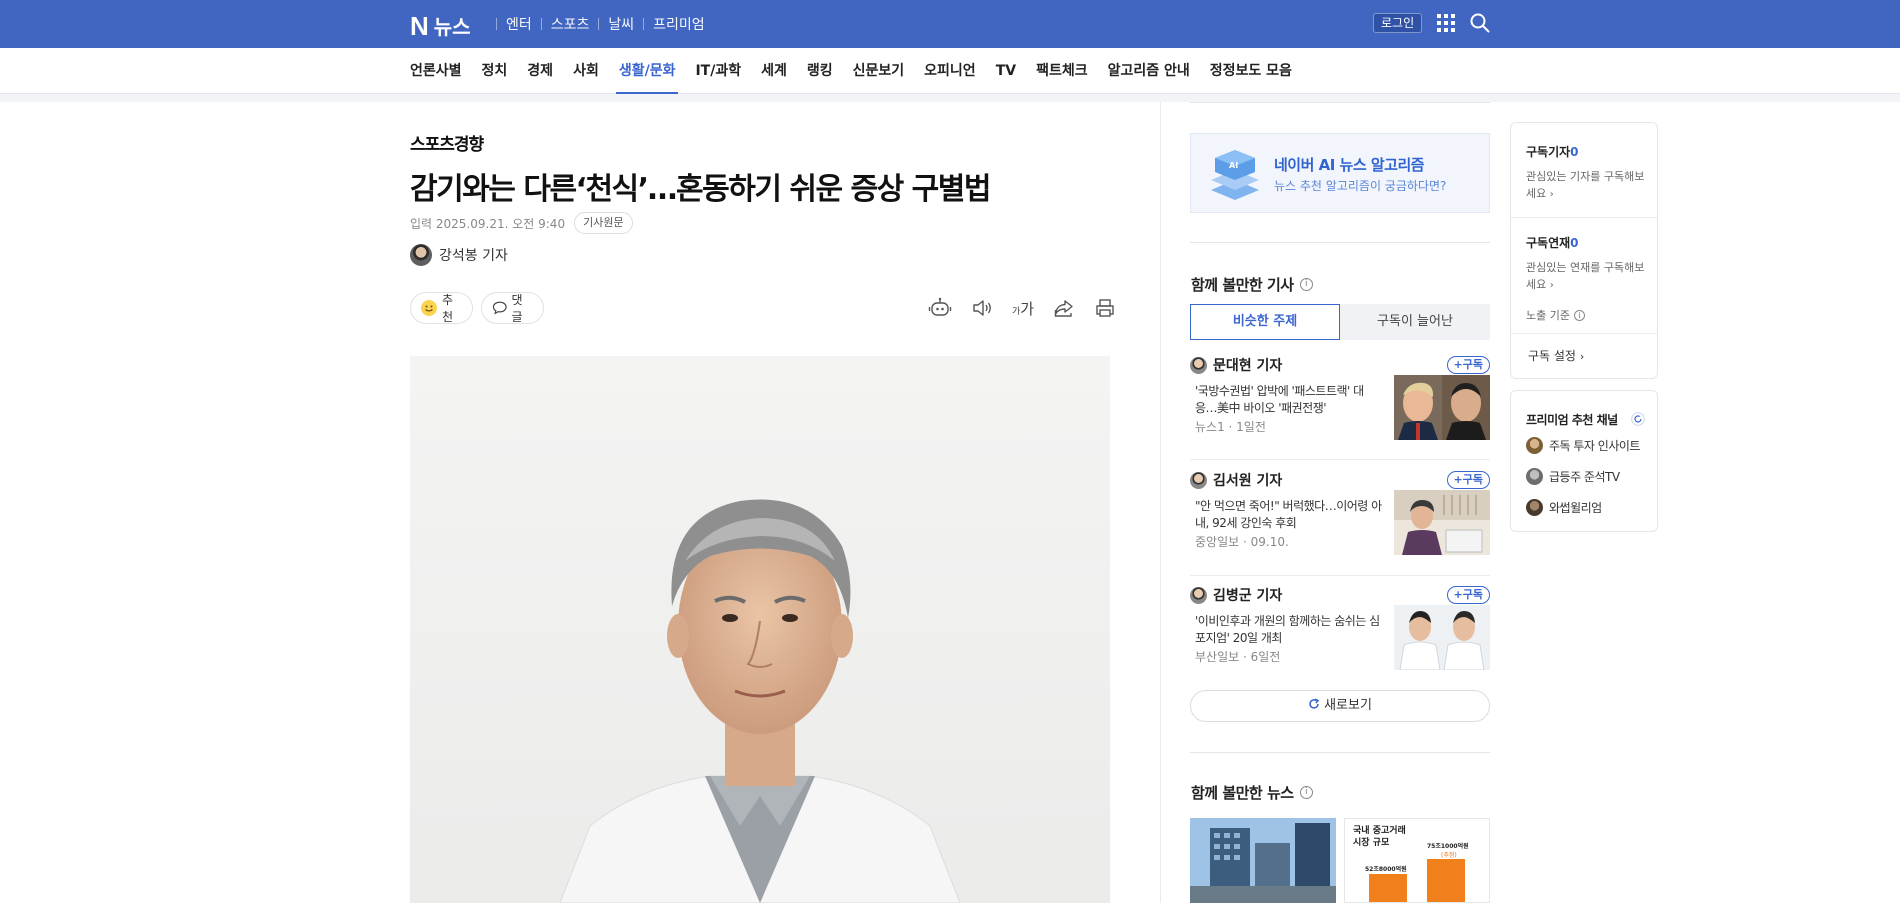  I want to click on subscribed-reporters-desc: 관심있는 기자를 구독해보세요 ›, so click(1586, 185).